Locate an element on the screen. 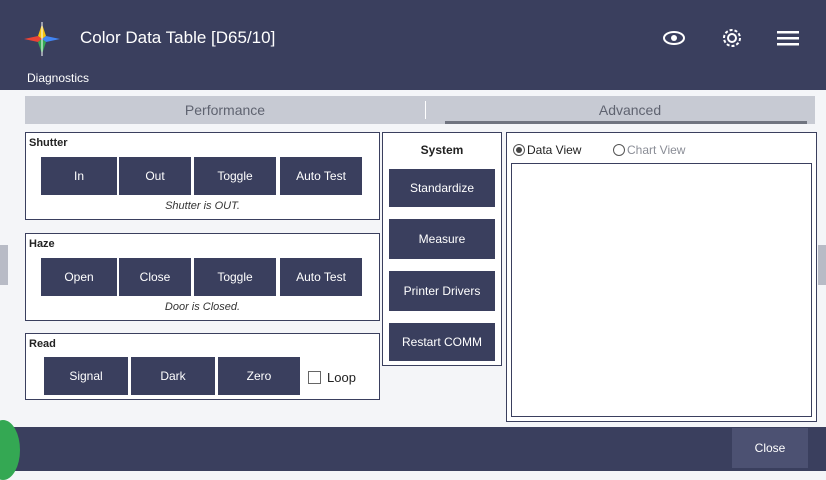  read-dark-button: Dark is located at coordinates (173, 376).